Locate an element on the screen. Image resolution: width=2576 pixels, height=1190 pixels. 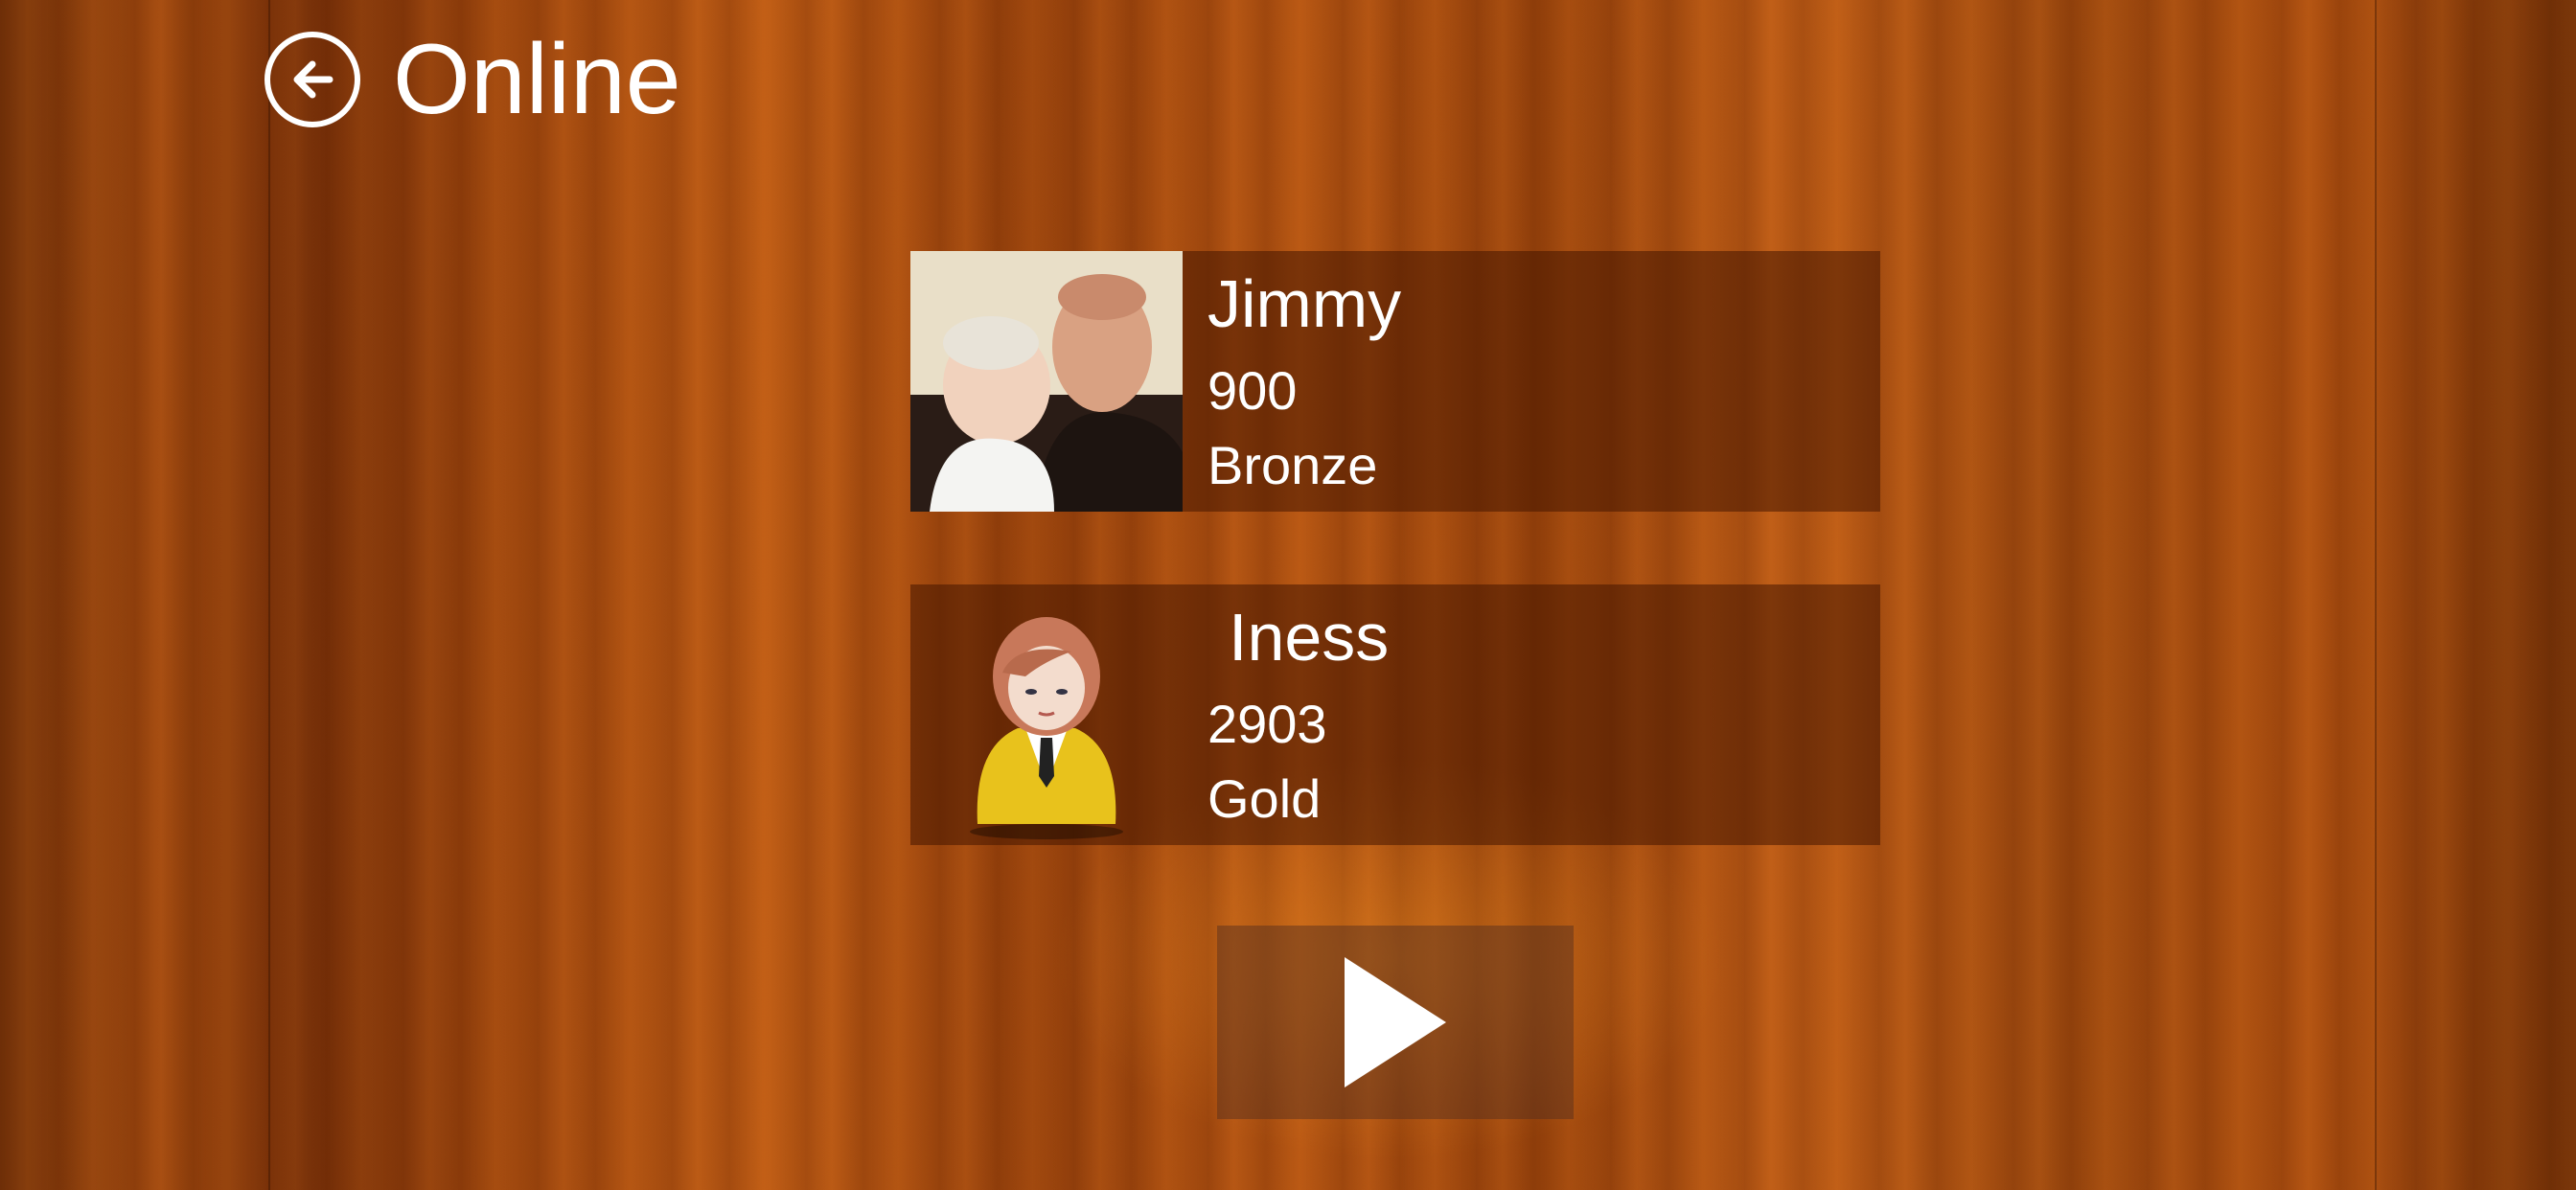
businesswoman-avatar-icon is located at coordinates (1046, 728).